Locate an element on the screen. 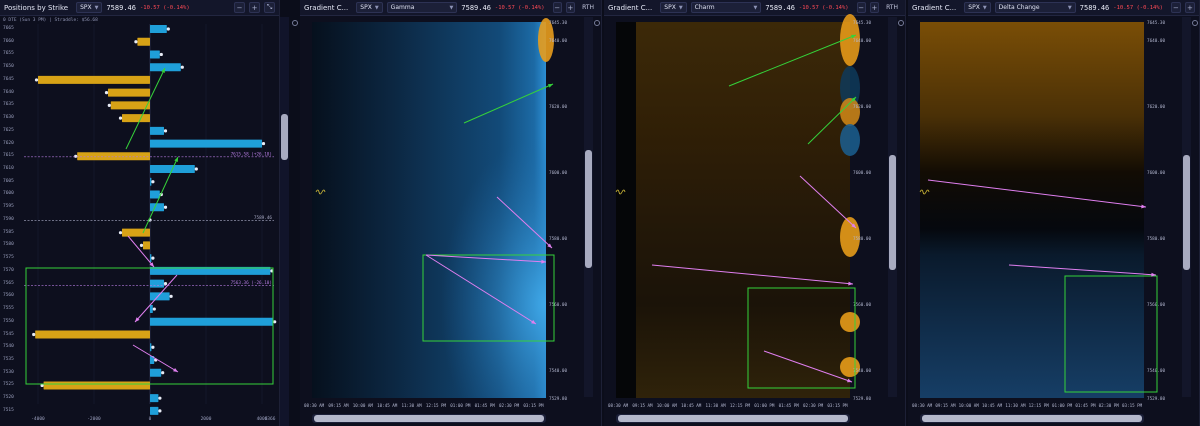  strike-label: 7565 is located at coordinates (8, 283).